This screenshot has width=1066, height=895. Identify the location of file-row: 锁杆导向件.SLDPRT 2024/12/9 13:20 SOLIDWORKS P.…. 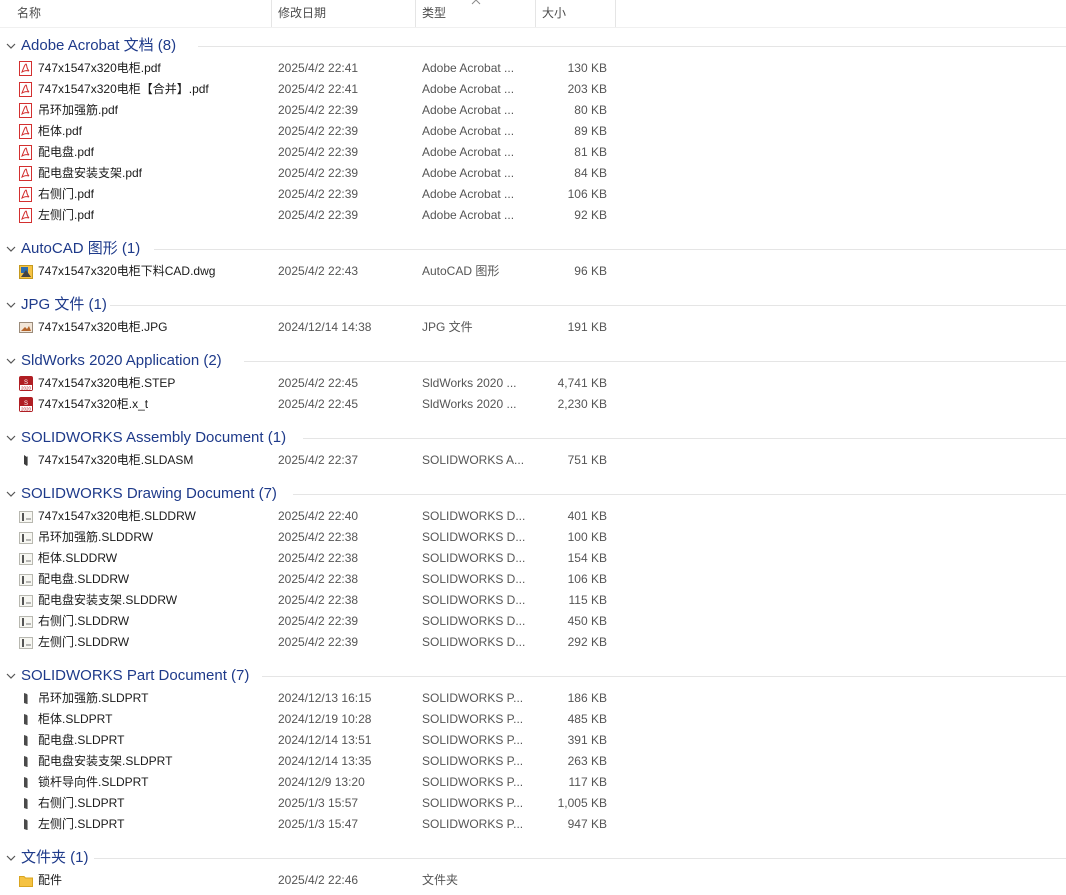
(533, 782).